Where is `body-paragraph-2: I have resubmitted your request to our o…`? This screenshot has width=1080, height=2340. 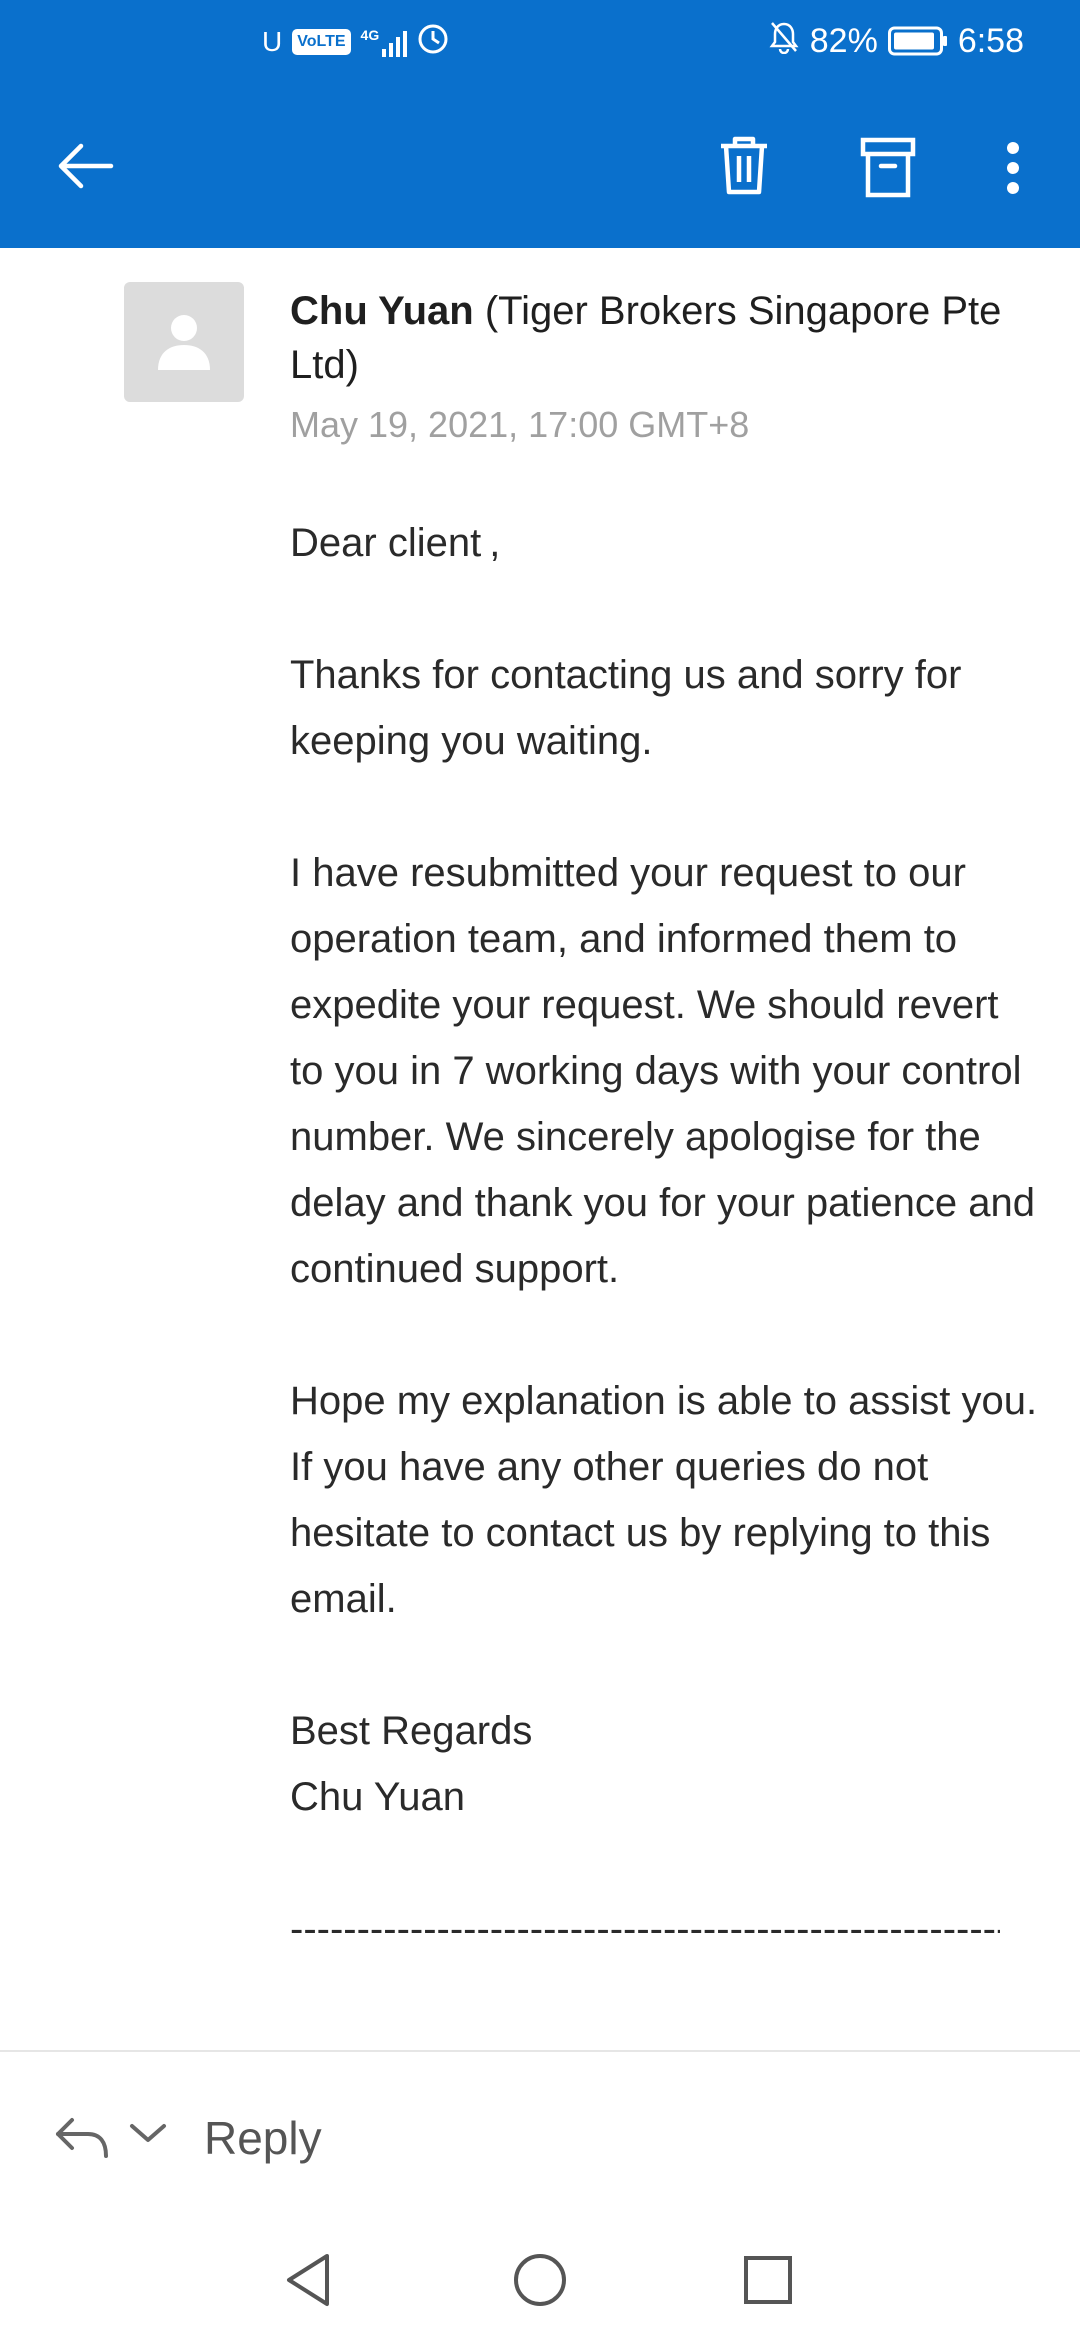 body-paragraph-2: I have resubmitted your request to our o… is located at coordinates (662, 1071).